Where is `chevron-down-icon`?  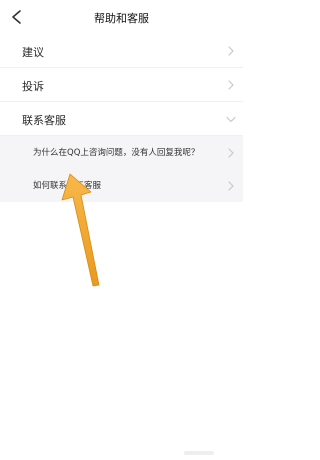
chevron-down-icon is located at coordinates (231, 119).